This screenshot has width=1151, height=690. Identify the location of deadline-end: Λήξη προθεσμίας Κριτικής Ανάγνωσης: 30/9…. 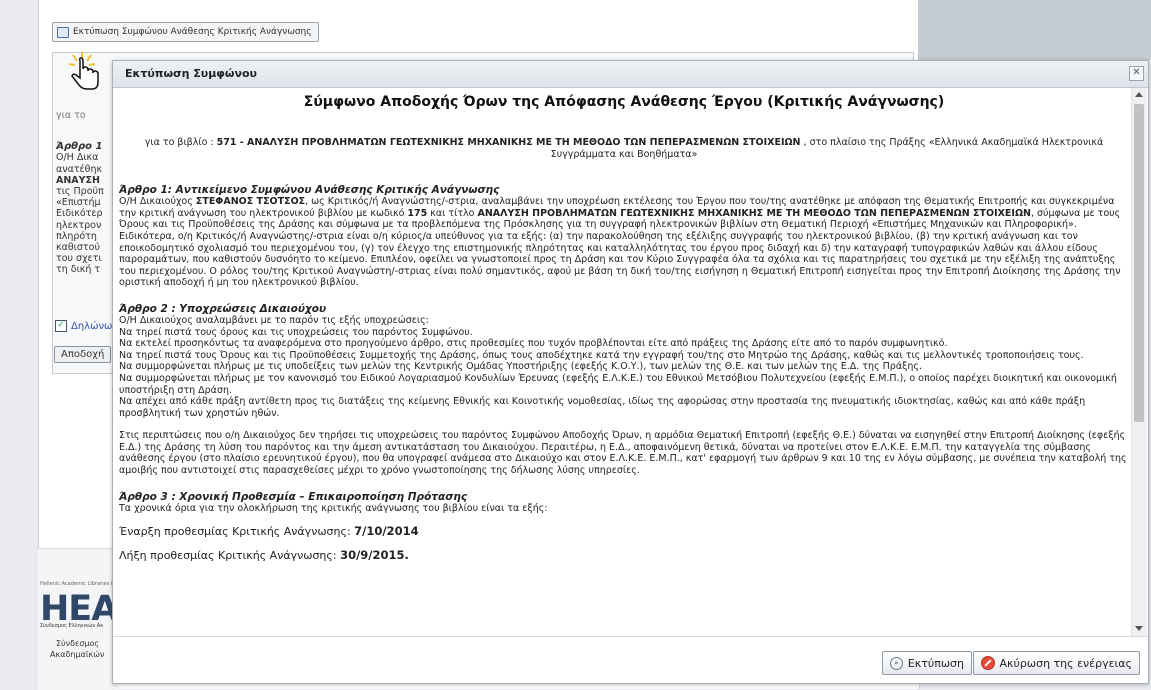
(264, 555).